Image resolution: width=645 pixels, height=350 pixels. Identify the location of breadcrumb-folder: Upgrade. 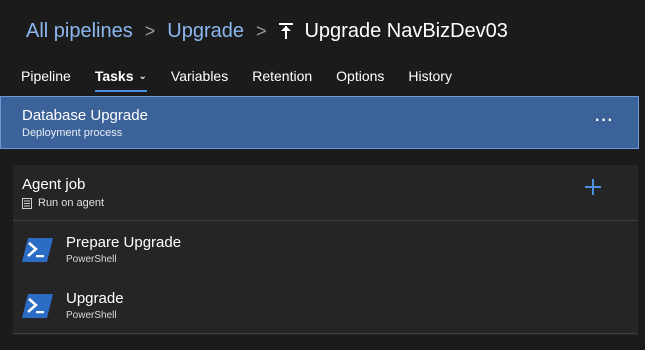
(205, 31).